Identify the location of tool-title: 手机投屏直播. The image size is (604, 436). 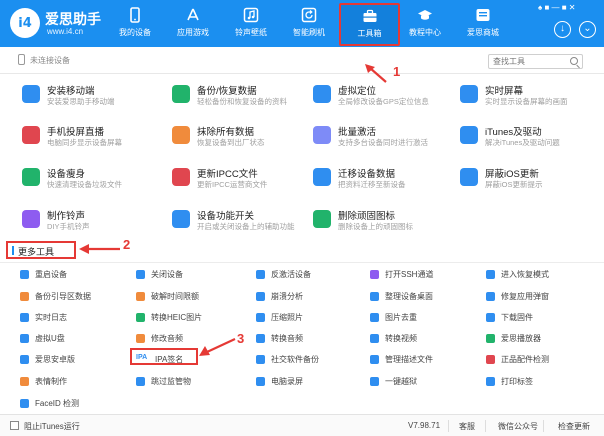
(76, 132).